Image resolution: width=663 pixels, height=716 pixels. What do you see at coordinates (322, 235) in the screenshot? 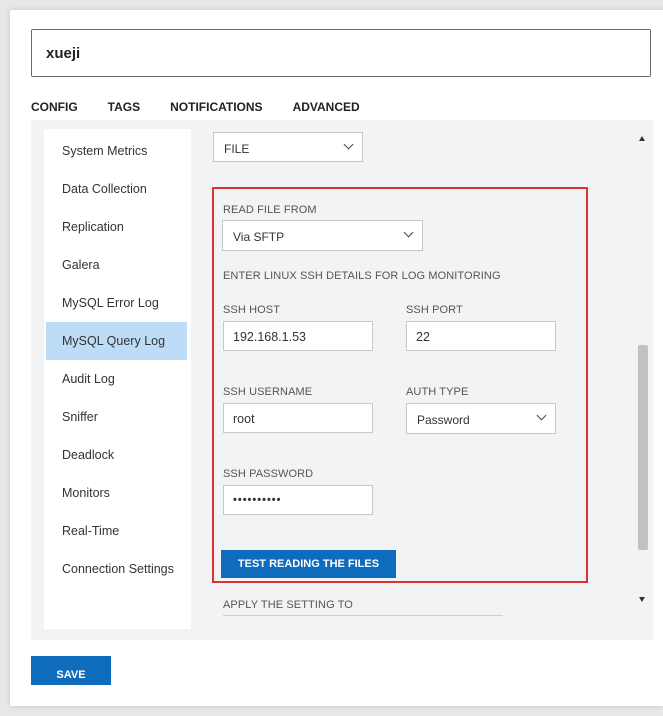
I see `read-from-select: Via SFTP` at bounding box center [322, 235].